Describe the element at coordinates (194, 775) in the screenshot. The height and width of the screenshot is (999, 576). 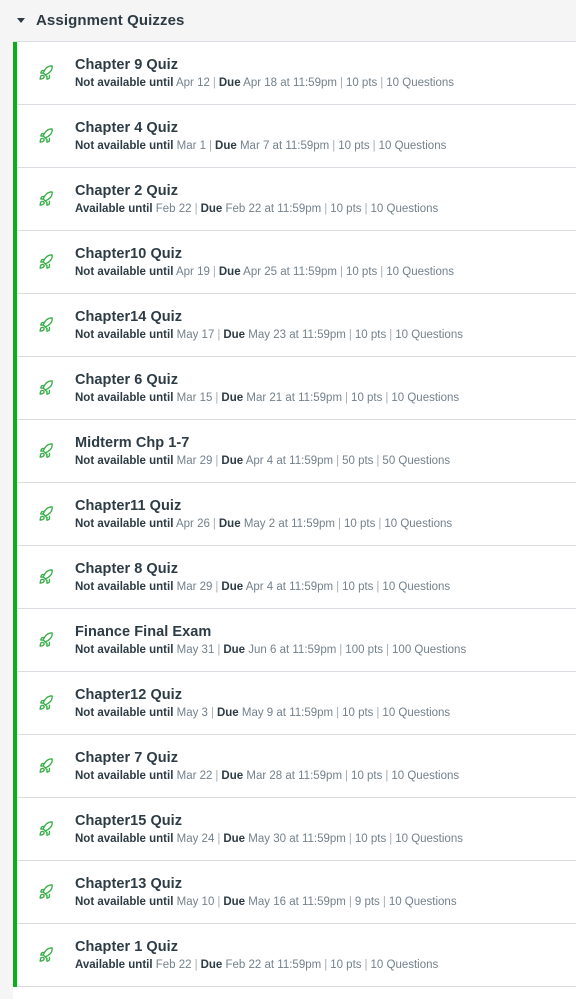
I see `availability-value: Mar 22` at that location.